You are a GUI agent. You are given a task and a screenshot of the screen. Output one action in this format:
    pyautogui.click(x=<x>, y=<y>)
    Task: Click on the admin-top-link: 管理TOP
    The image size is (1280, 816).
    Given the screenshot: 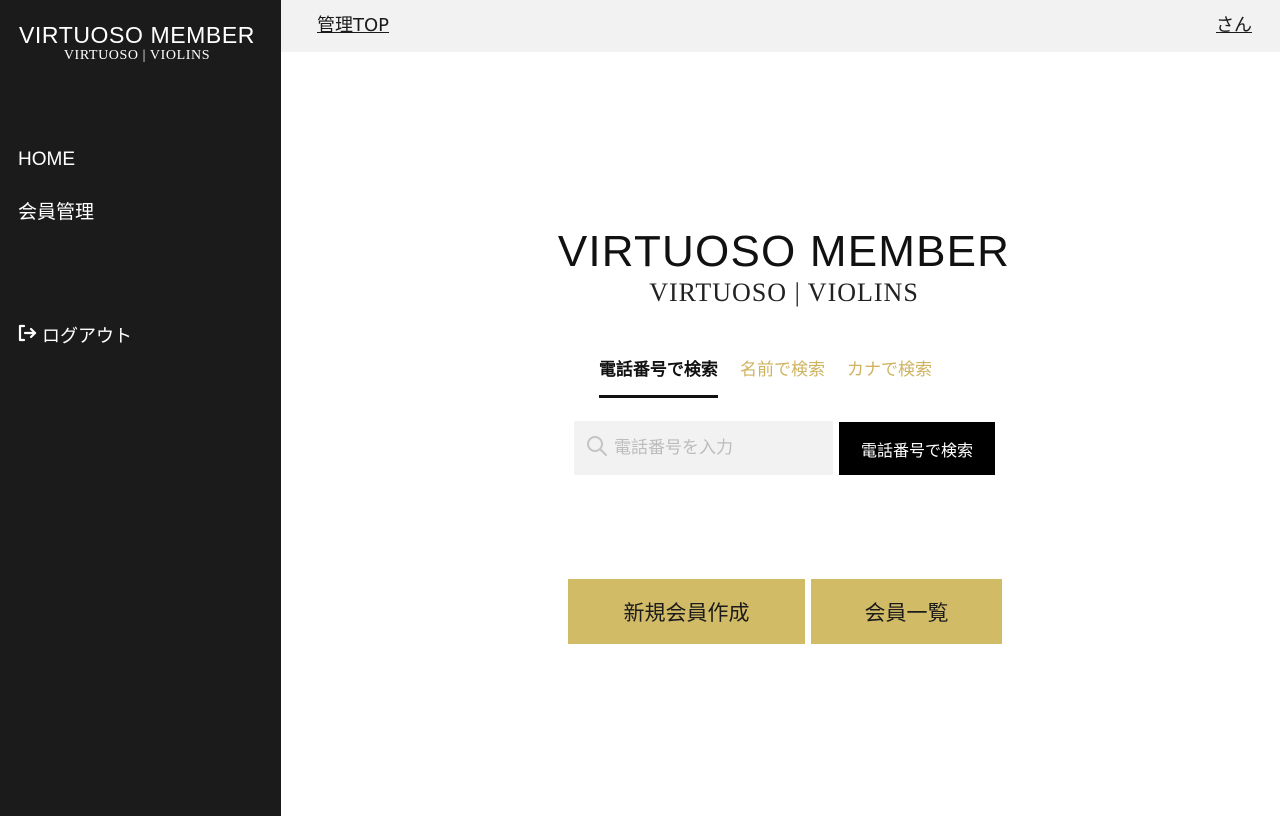 What is the action you would take?
    pyautogui.click(x=353, y=26)
    